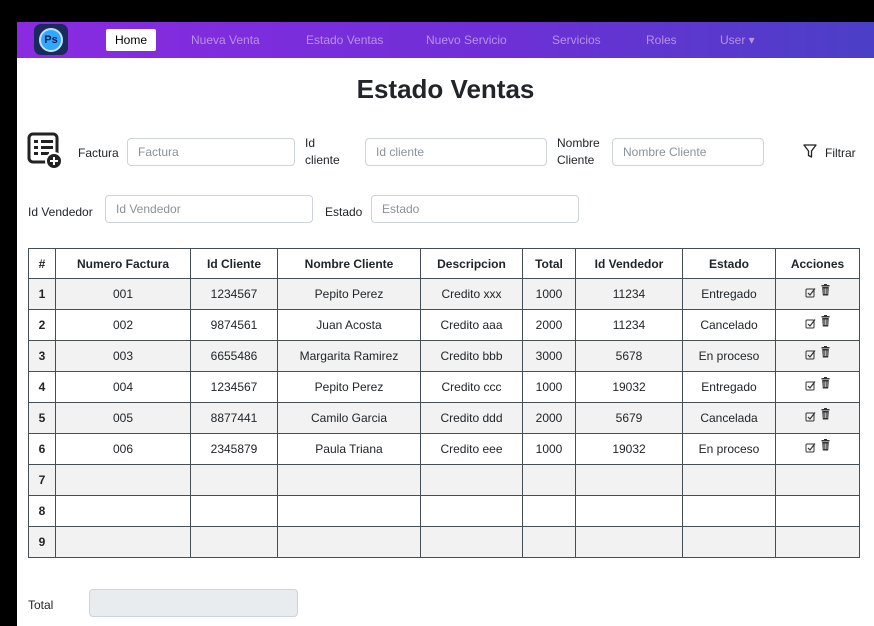 This screenshot has width=874, height=626. What do you see at coordinates (629, 418) in the screenshot?
I see `cell-id-vendedor: 5679` at bounding box center [629, 418].